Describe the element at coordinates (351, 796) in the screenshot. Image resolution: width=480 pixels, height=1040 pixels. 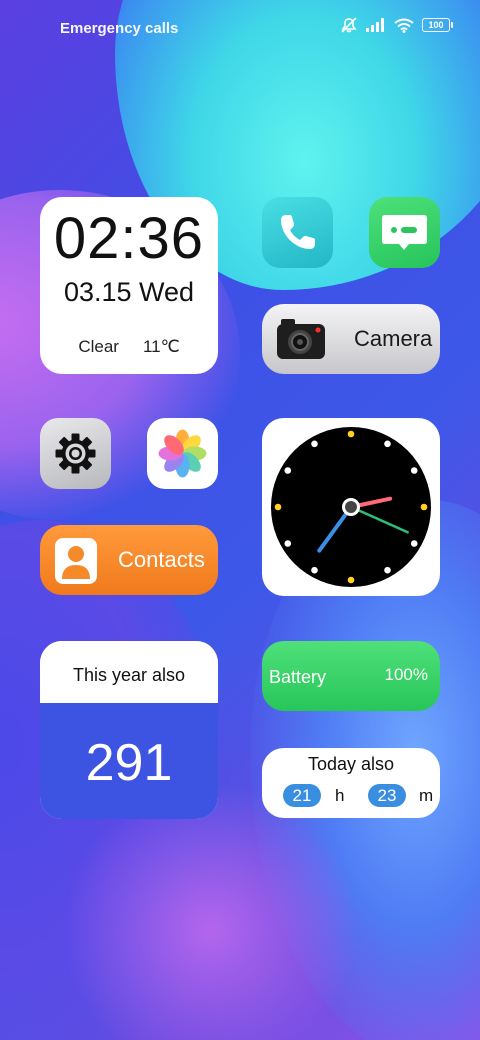
I see `today-widget-row: 21 h 23 m` at that location.